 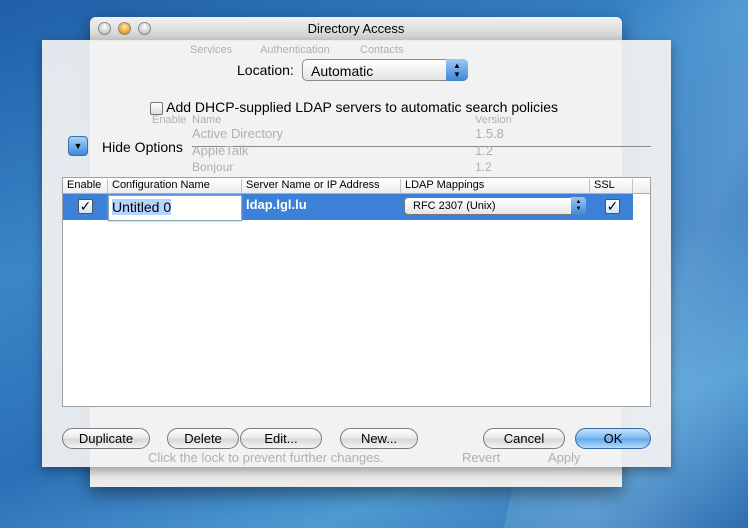 What do you see at coordinates (495, 186) in the screenshot?
I see `col-ldap-mappings: LDAP Mappings` at bounding box center [495, 186].